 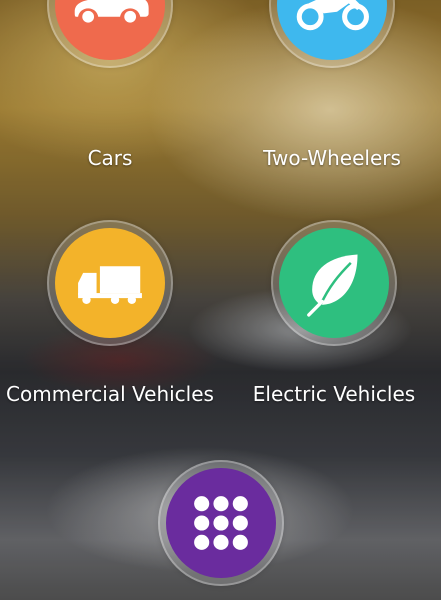 What do you see at coordinates (110, 394) in the screenshot?
I see `commercial-vehicles-label: Commercial Vehicles` at bounding box center [110, 394].